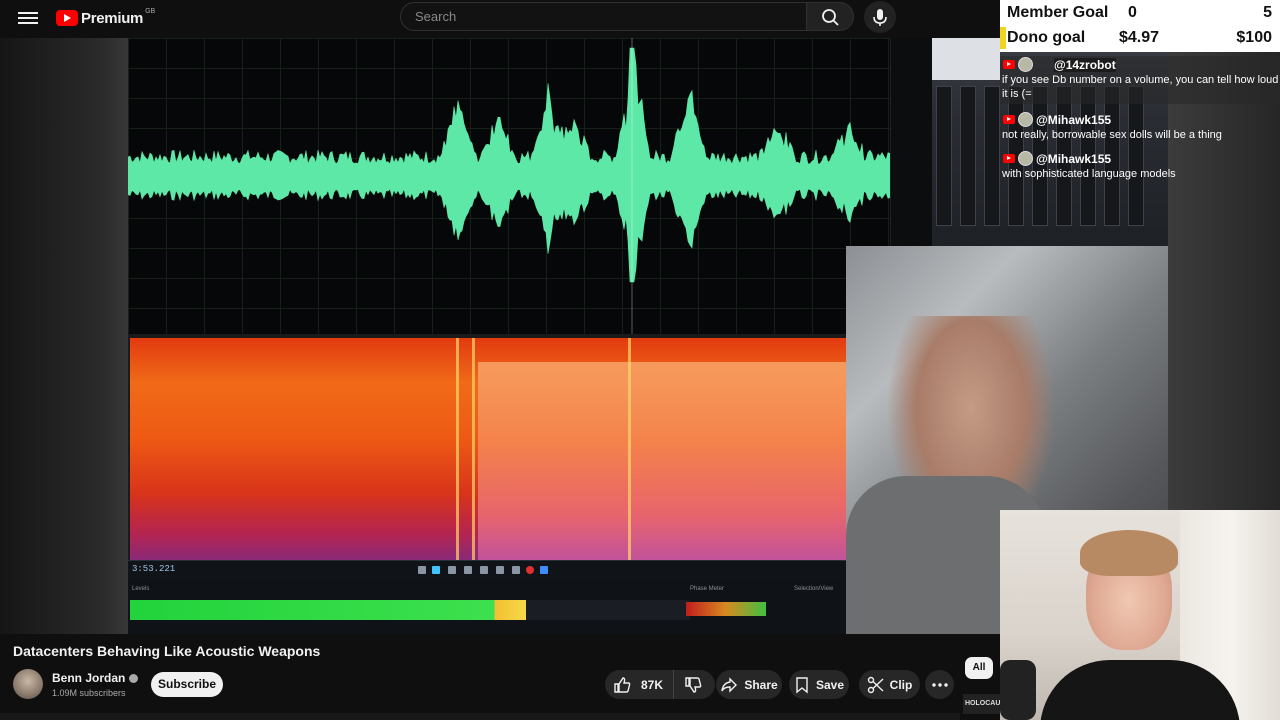 The image size is (1280, 720). What do you see at coordinates (640, 684) in the screenshot?
I see `like-button: 87K` at bounding box center [640, 684].